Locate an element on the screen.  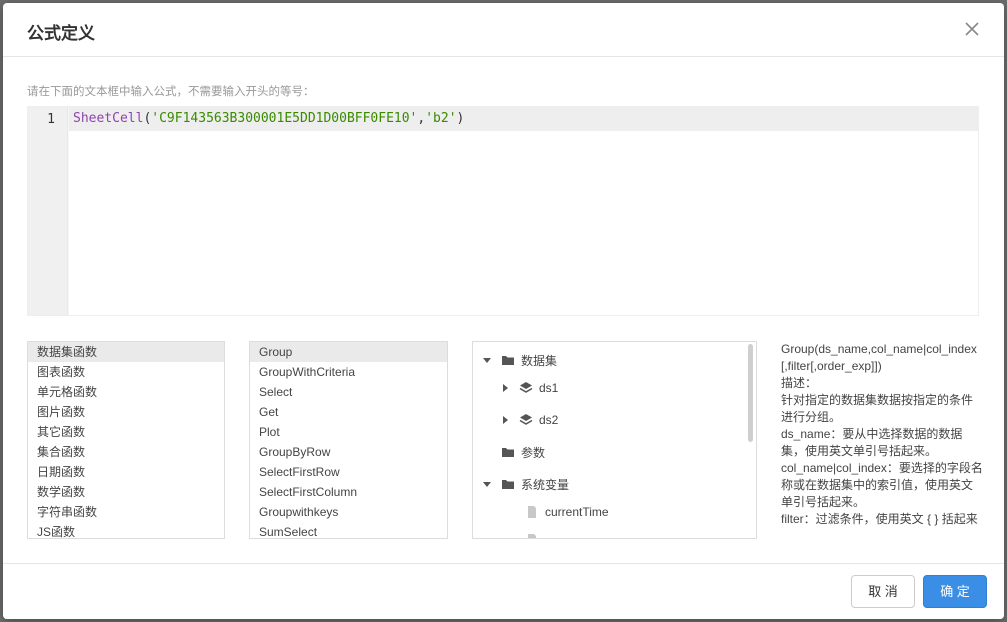
code-close-paren: ) is located at coordinates (460, 118).